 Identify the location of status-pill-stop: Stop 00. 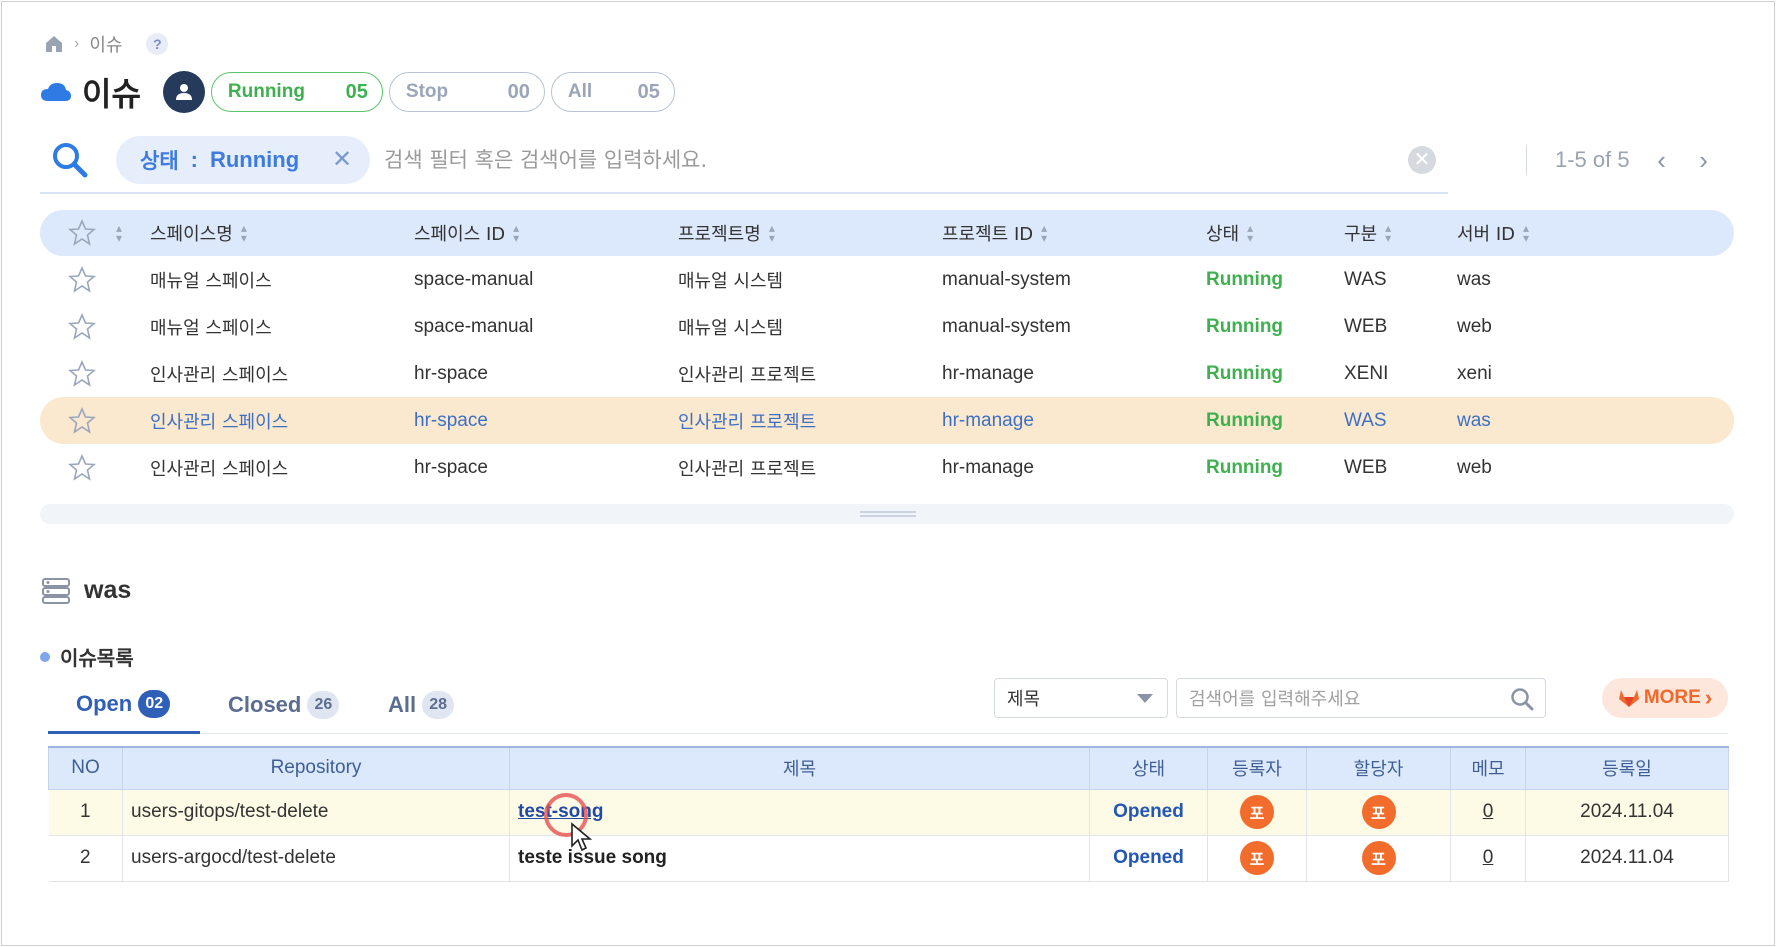
(466, 92).